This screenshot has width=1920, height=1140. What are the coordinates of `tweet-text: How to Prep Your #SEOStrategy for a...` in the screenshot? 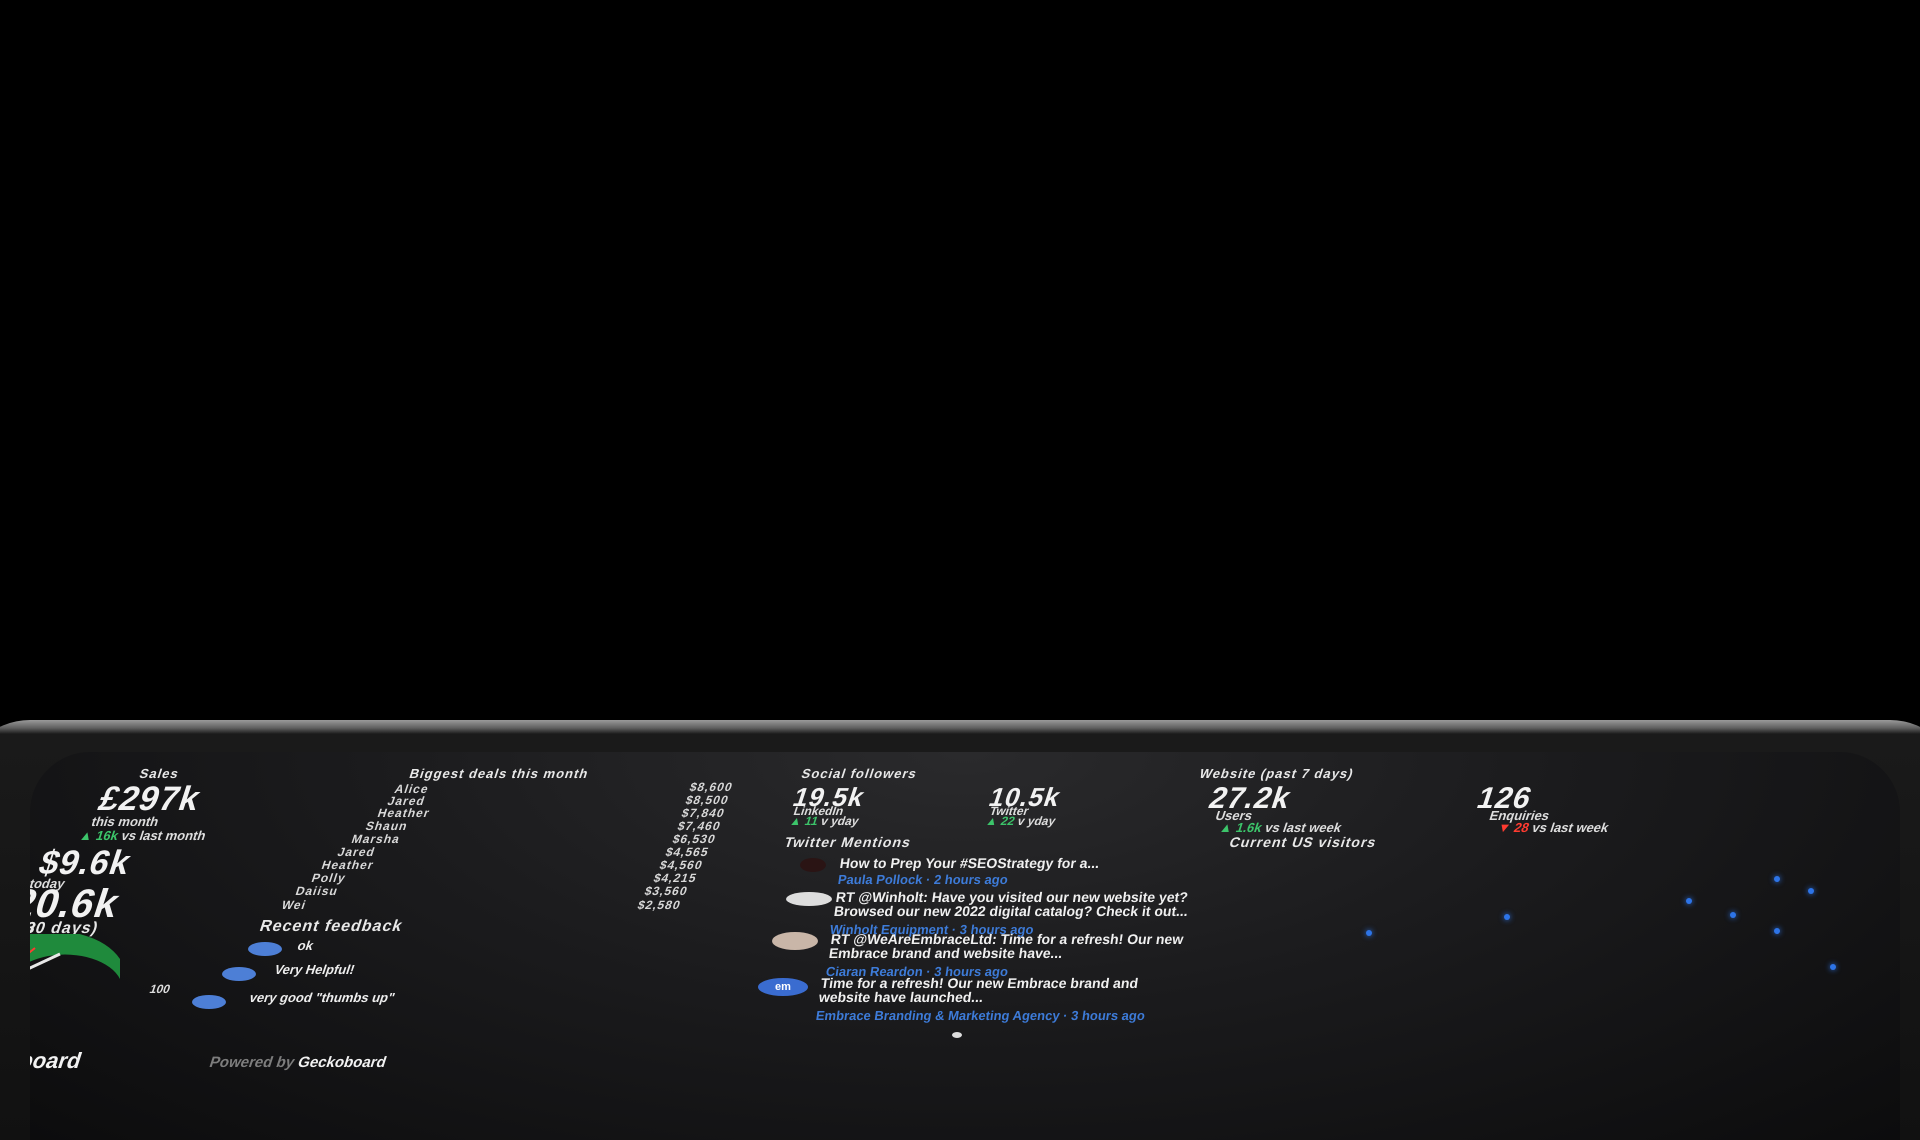 It's located at (969, 863).